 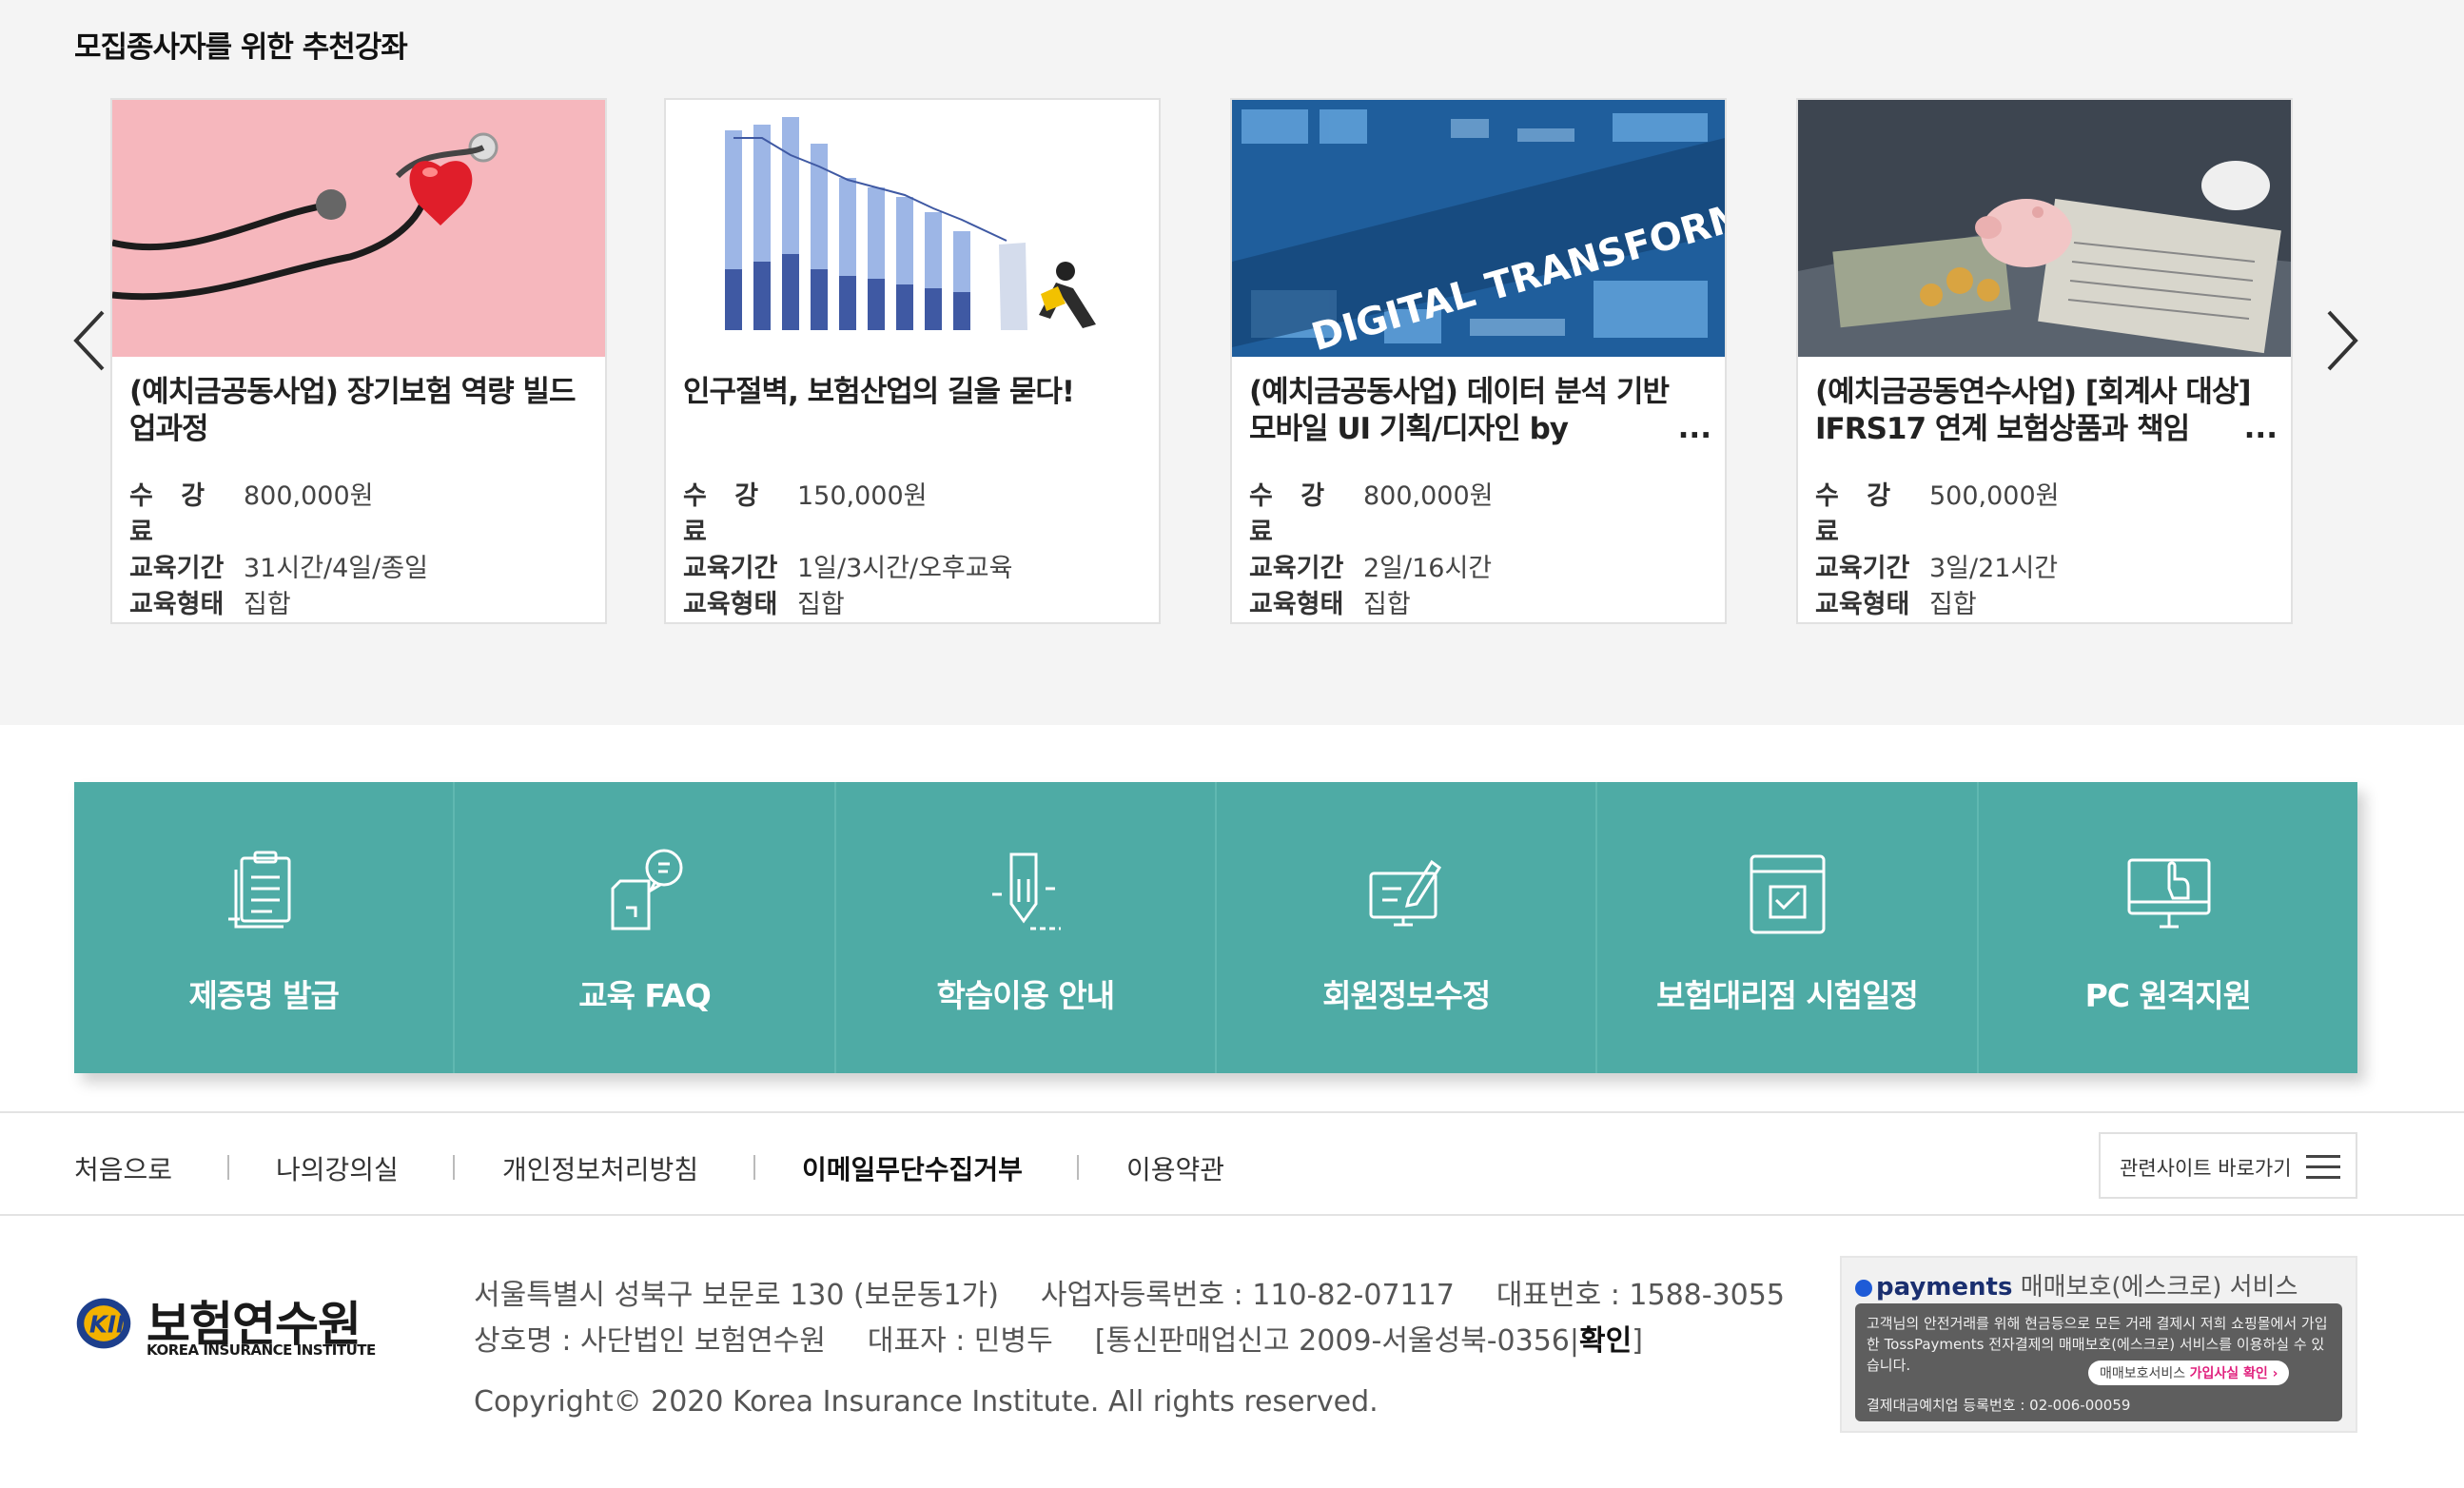 I want to click on escrow-pill-link: 가입사실 확인 ›, so click(x=2233, y=1373).